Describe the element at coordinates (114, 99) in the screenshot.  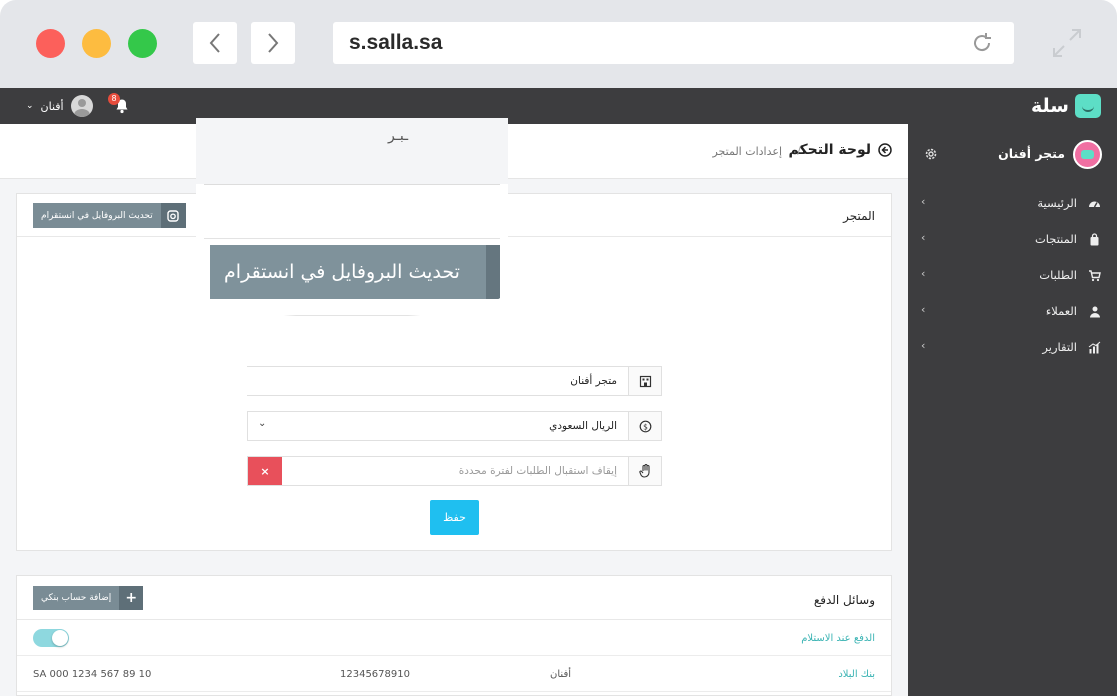
I see `notification-badge: 8` at that location.